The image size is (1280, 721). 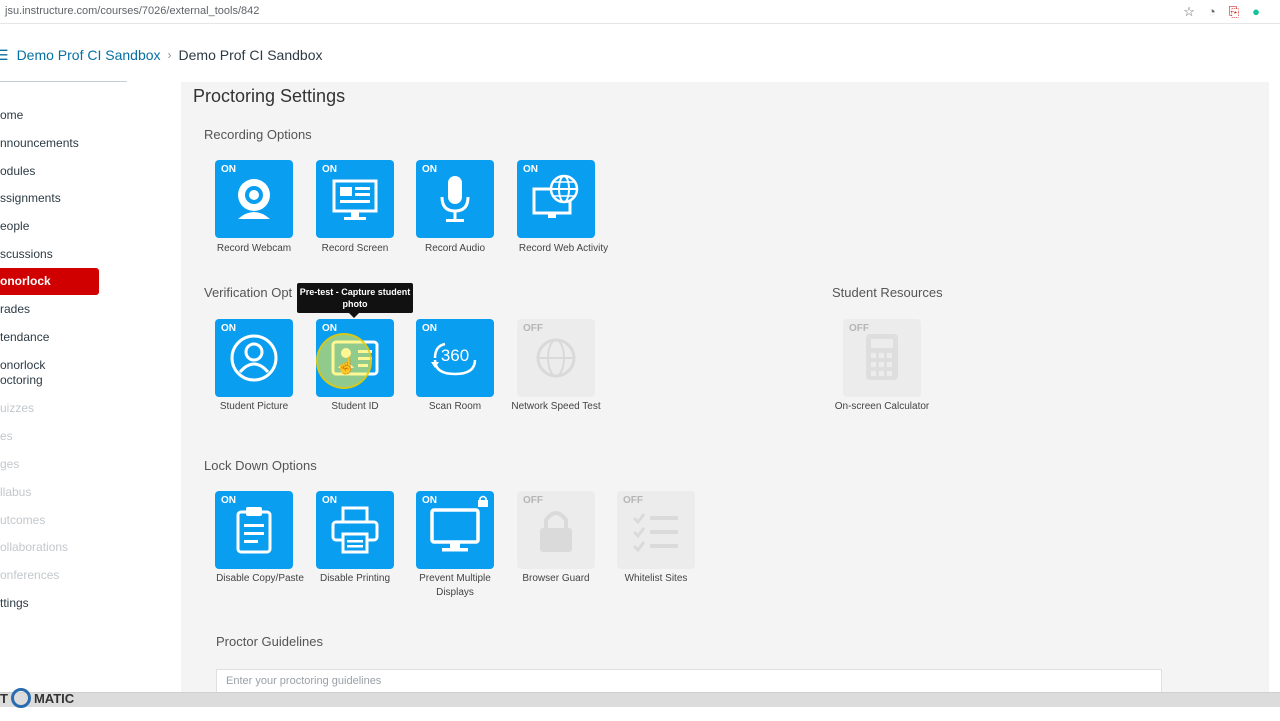 I want to click on record-screen-label: Record Screen, so click(x=355, y=248).